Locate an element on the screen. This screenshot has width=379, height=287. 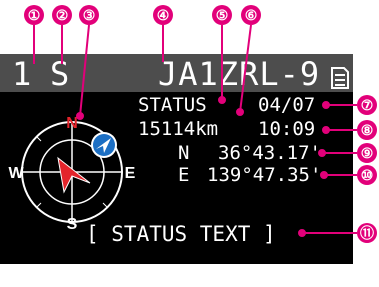
compass-south: S is located at coordinates (72, 224).